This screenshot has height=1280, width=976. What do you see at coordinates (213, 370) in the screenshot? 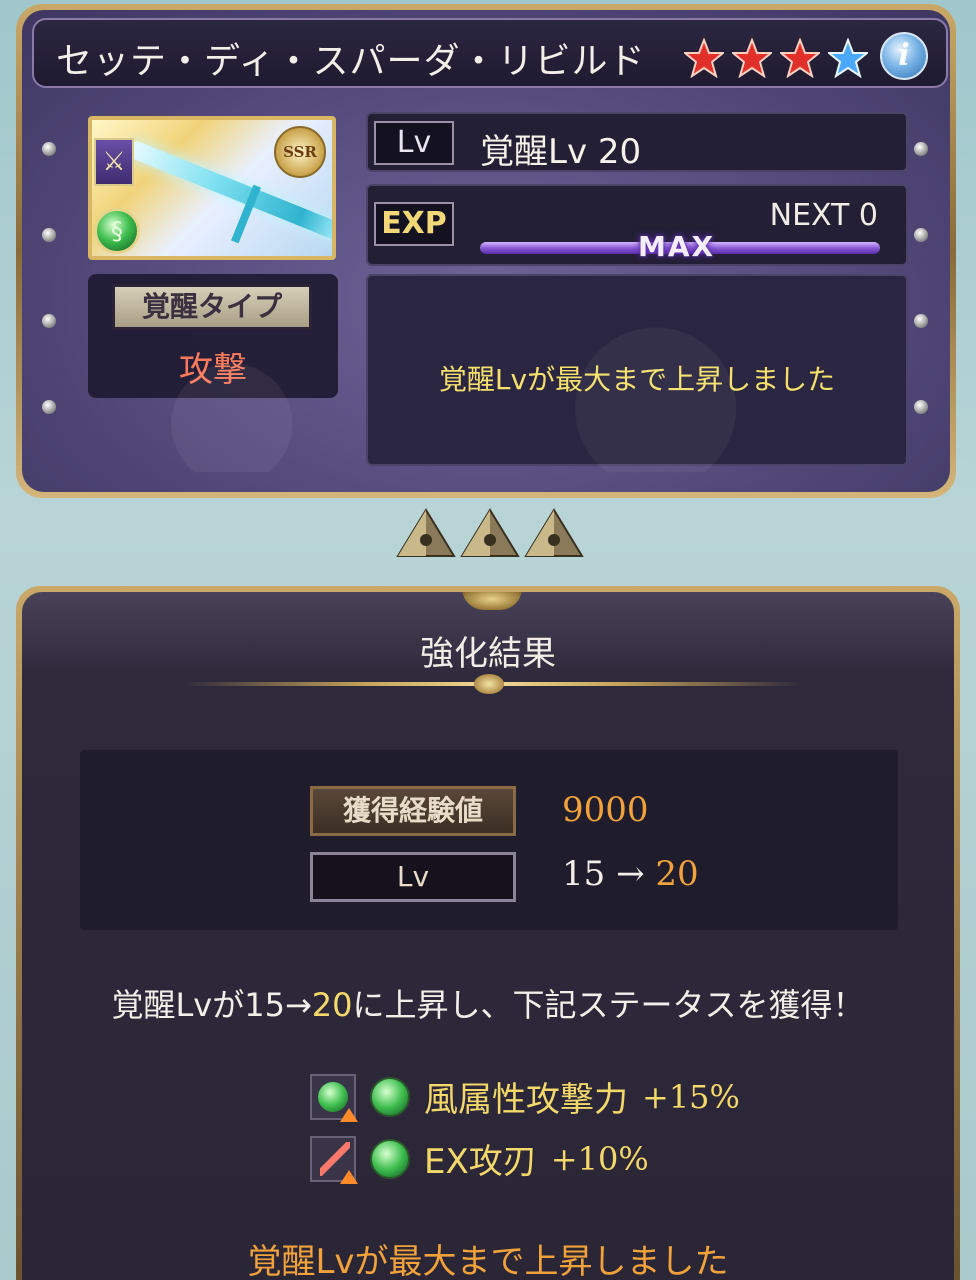
I see `awaken-type-value: 攻撃` at bounding box center [213, 370].